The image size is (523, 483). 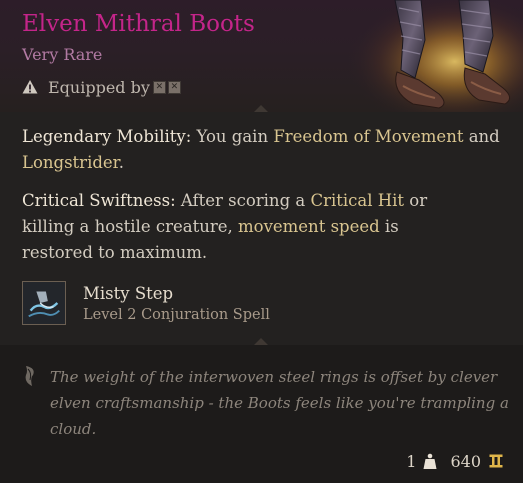 I want to click on spell-subtitle: Level 2 Conjuration Spell, so click(x=176, y=314).